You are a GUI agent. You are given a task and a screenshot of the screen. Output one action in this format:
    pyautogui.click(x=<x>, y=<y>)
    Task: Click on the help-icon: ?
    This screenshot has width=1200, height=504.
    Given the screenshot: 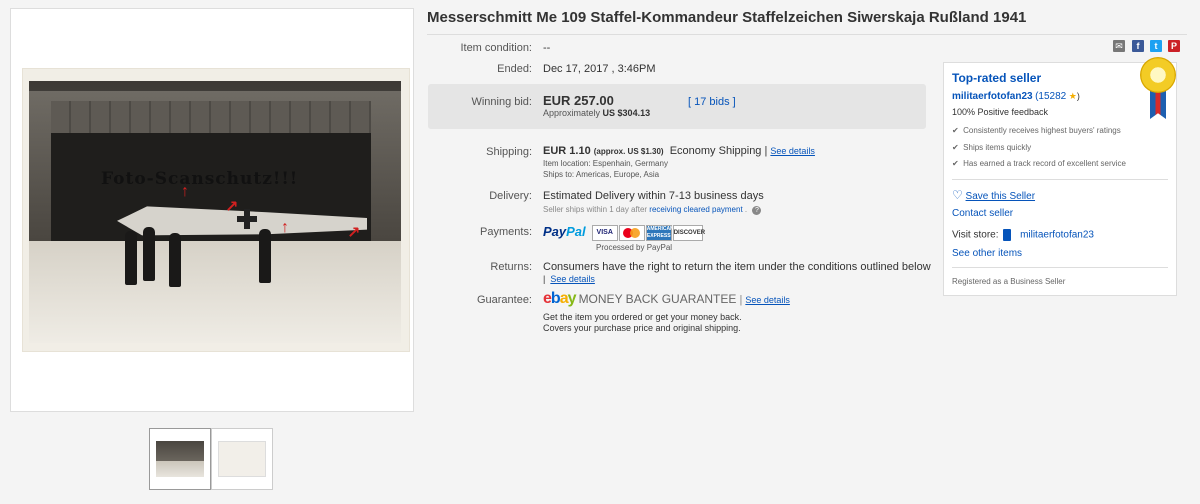 What is the action you would take?
    pyautogui.click(x=757, y=210)
    